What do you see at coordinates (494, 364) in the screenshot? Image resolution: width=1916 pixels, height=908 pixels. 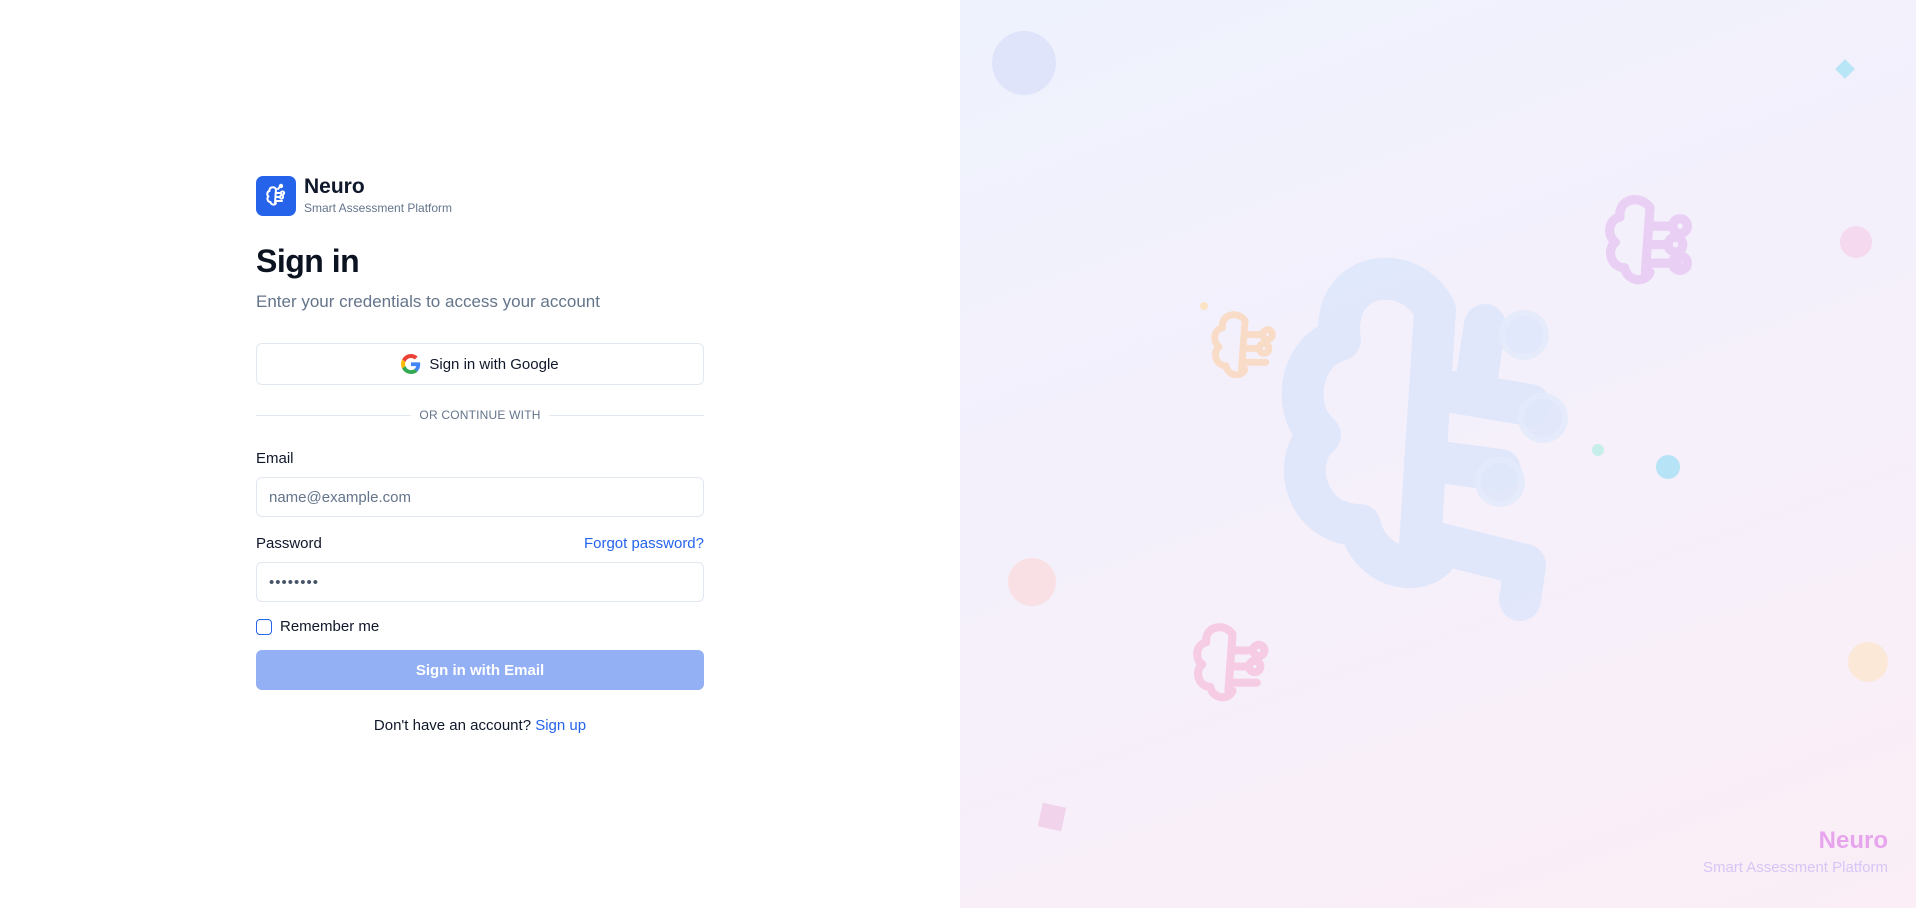 I see `google-signin-label: Sign in with Google` at bounding box center [494, 364].